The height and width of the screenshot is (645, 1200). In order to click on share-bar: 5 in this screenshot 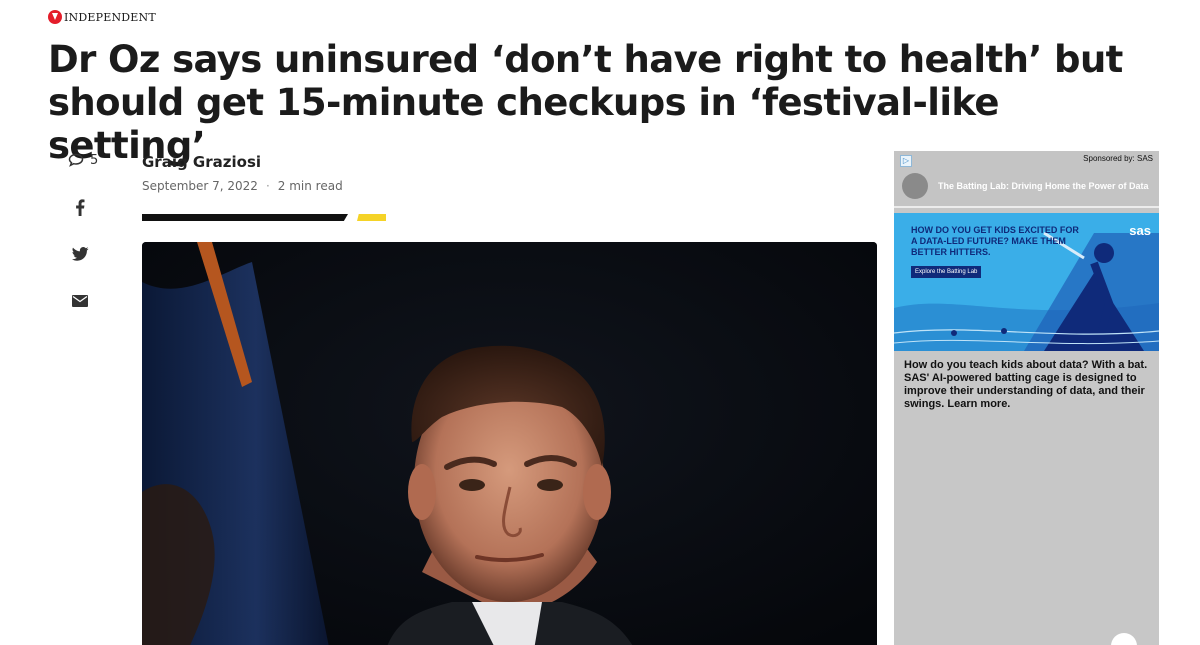, I will do `click(80, 244)`.